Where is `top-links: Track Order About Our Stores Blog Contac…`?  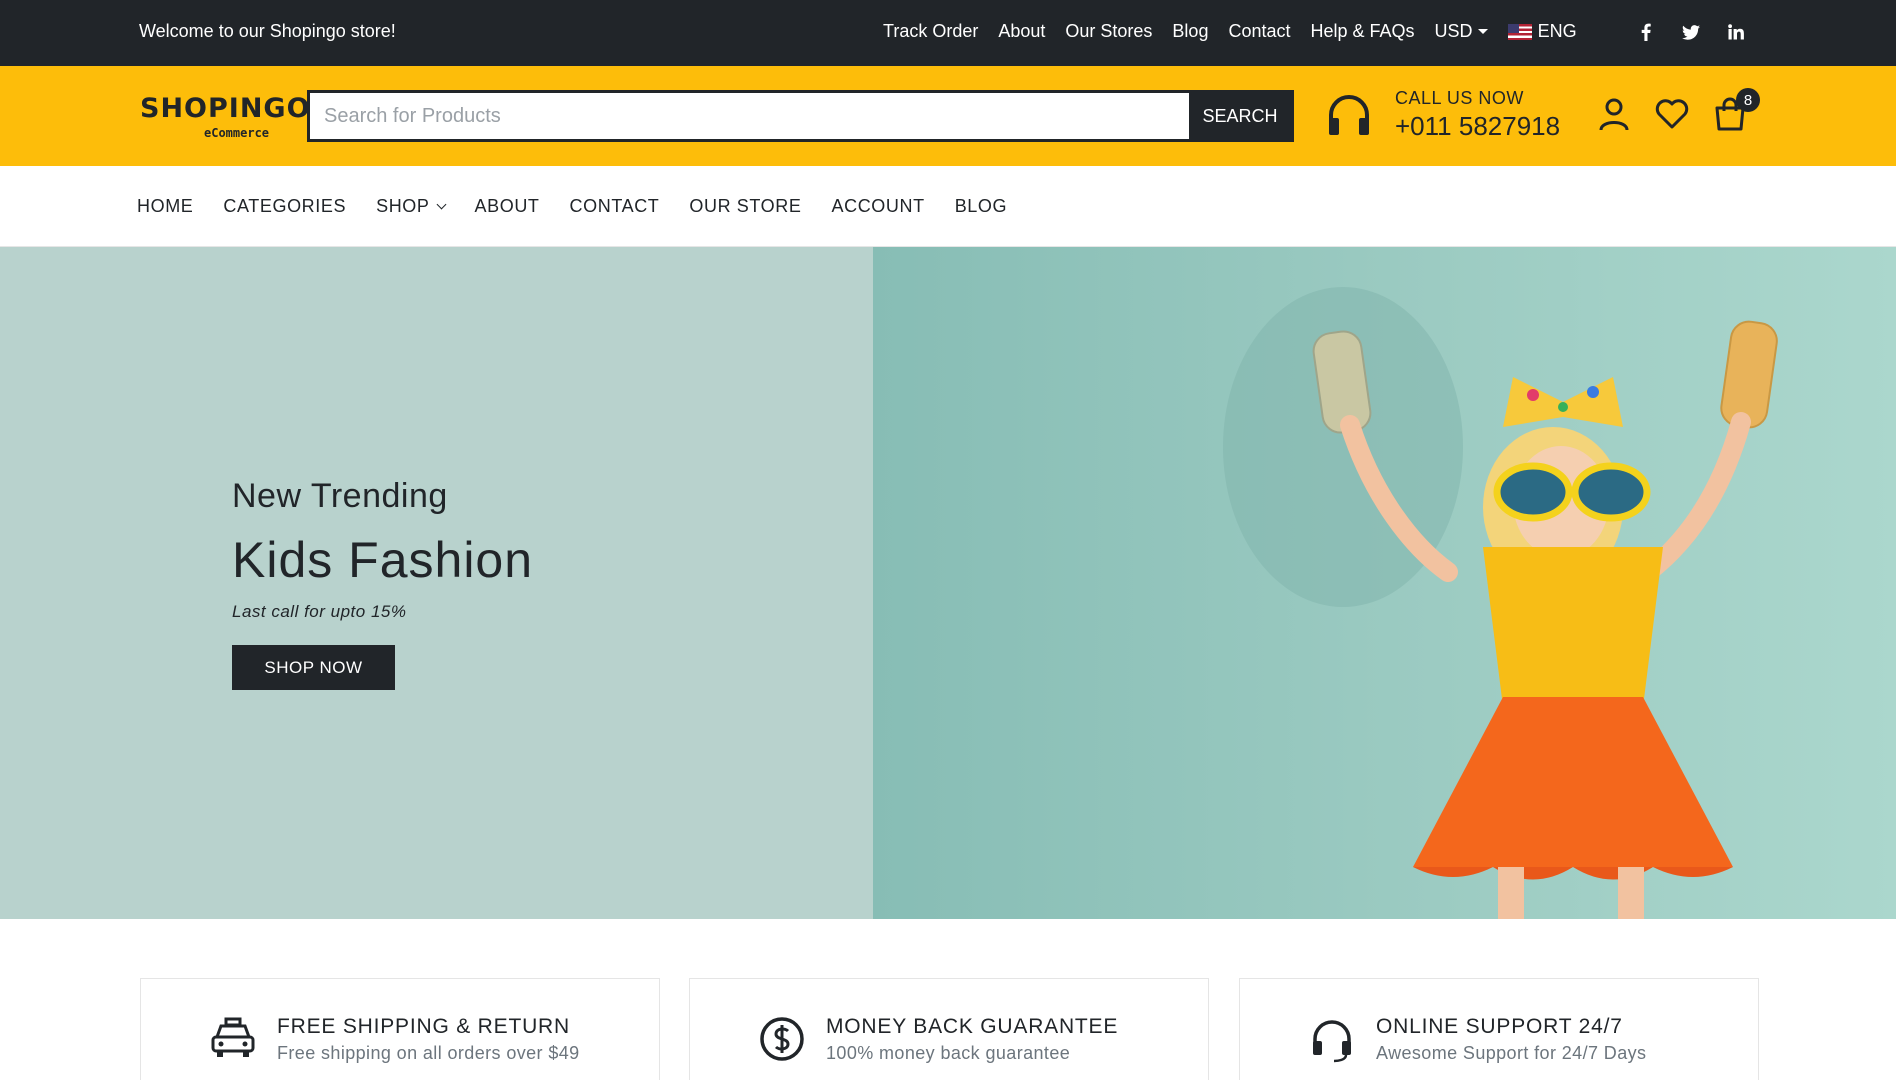 top-links: Track Order About Our Stores Blog Contac… is located at coordinates (1230, 31).